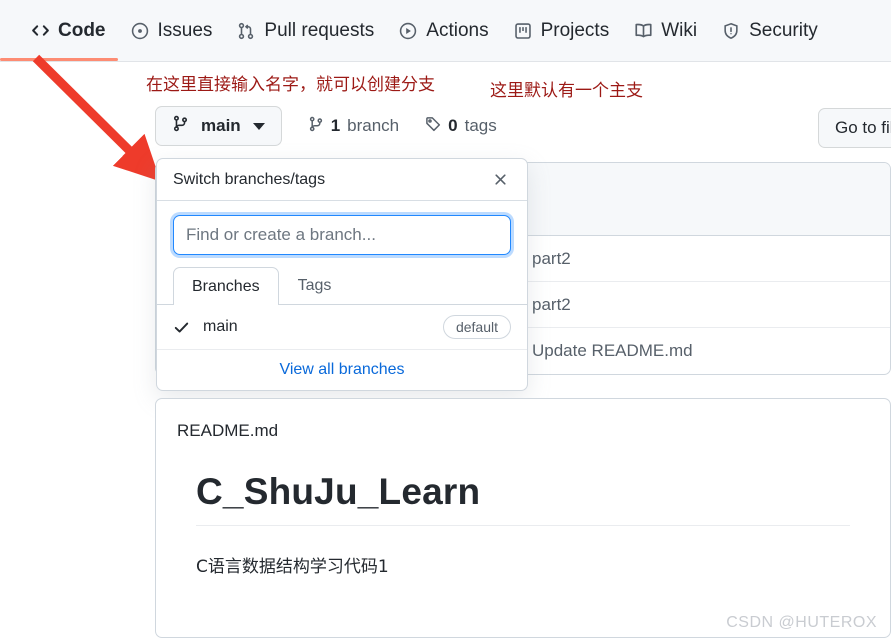  What do you see at coordinates (433, 126) in the screenshot?
I see `tag-icon` at bounding box center [433, 126].